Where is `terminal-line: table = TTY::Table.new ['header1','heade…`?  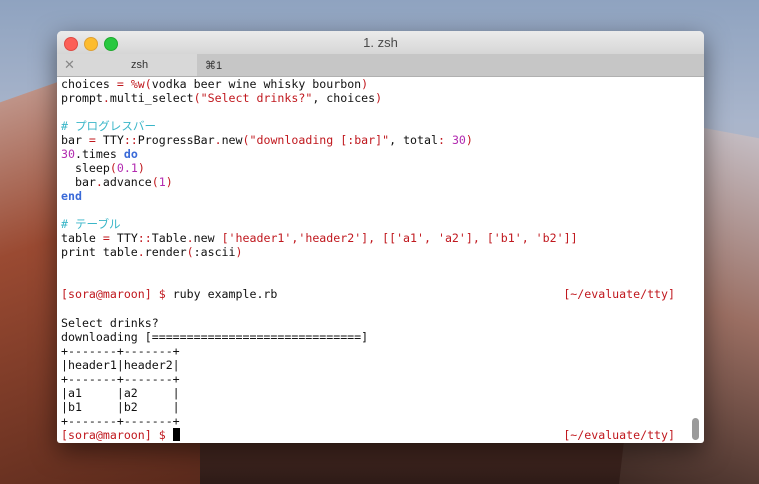
terminal-line: table = TTY::Table.new ['header1','heade… is located at coordinates (382, 238).